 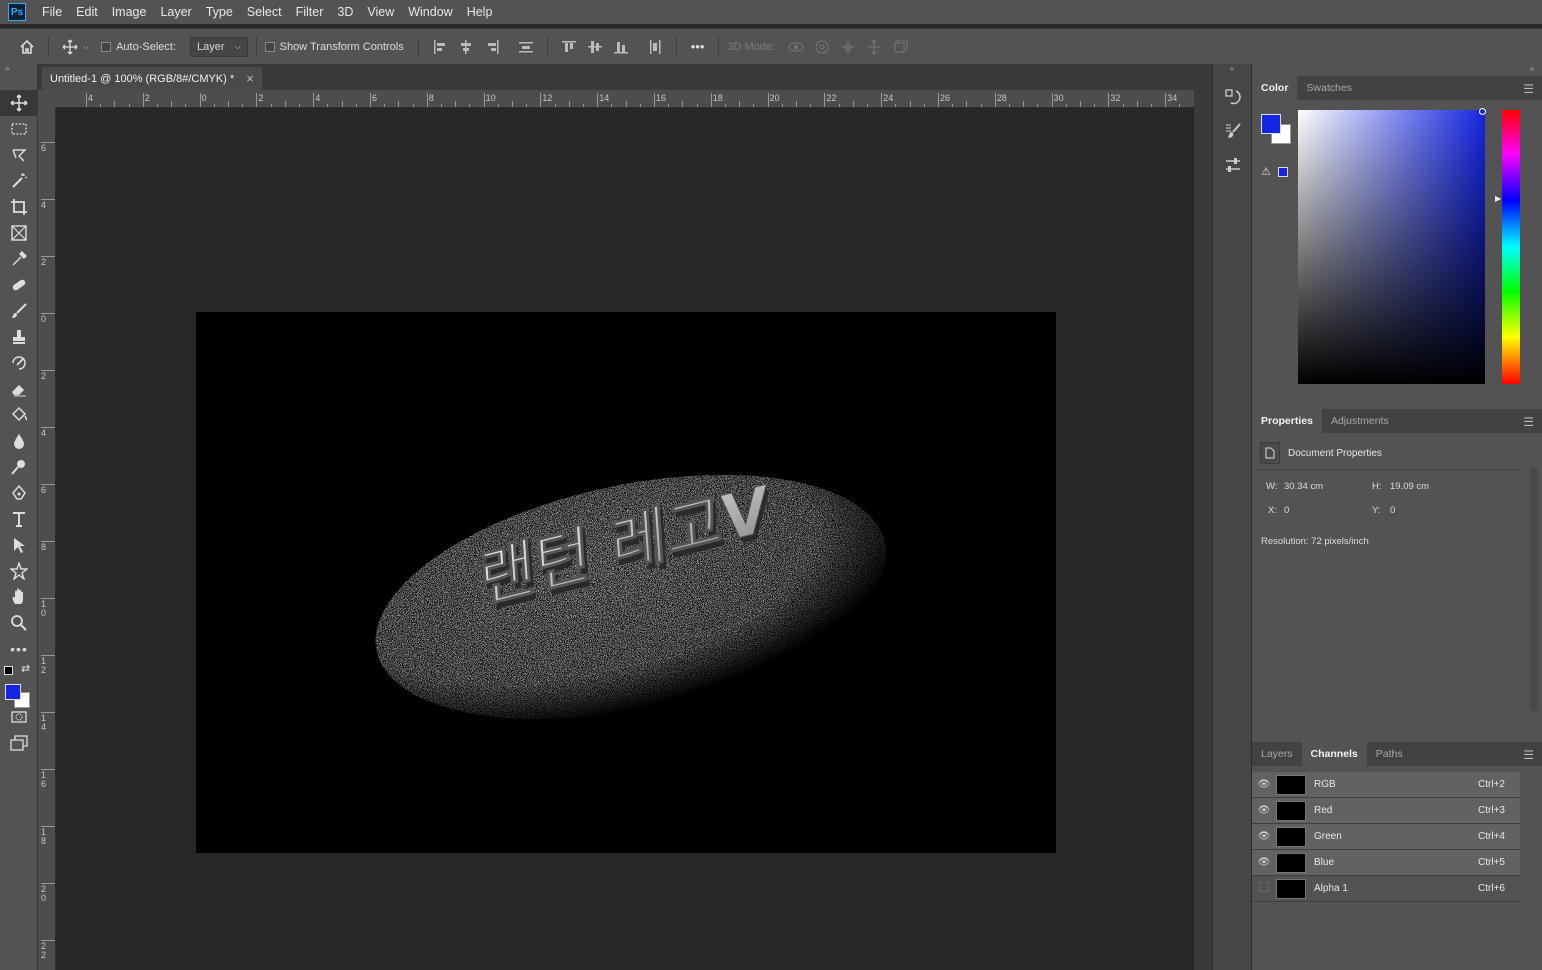 I want to click on history-brush-tool-icon, so click(x=19, y=363).